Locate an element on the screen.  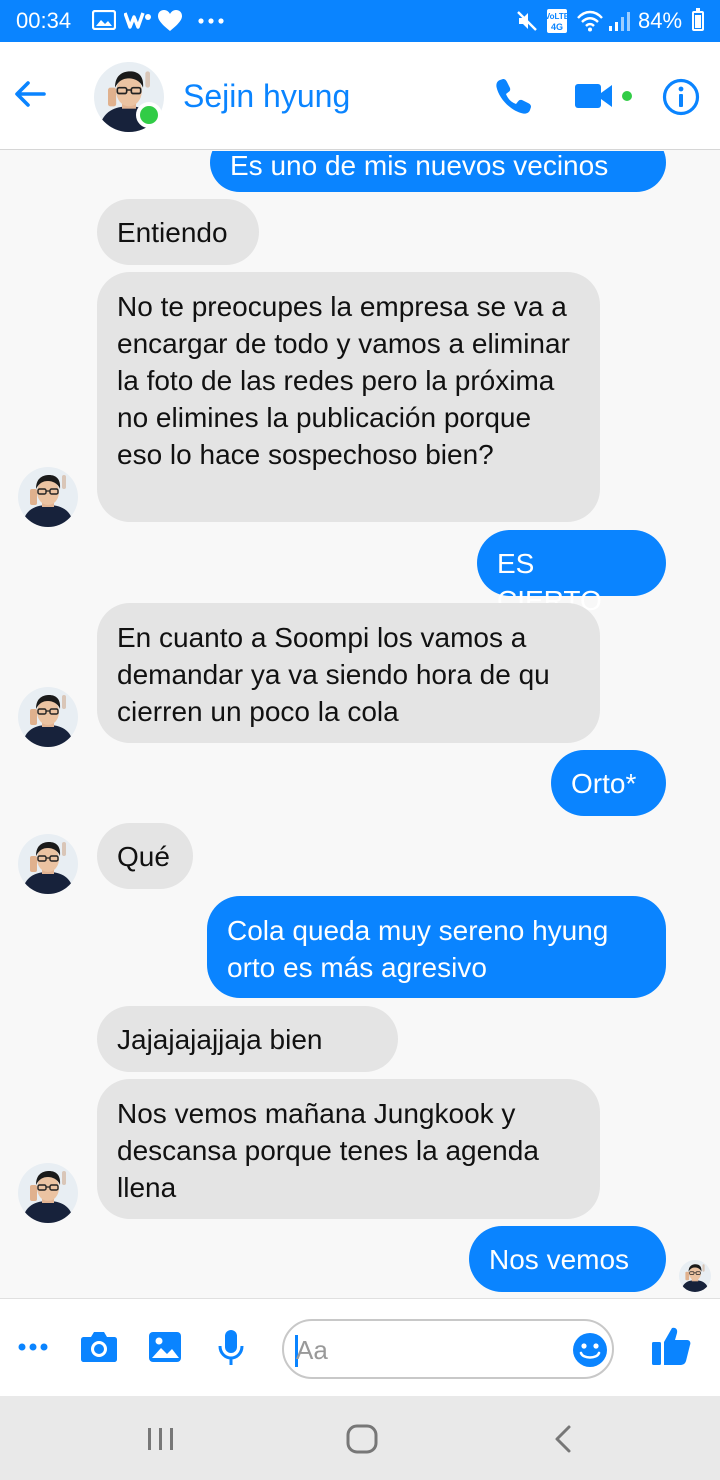
back-nav-icon is located at coordinates (563, 1439).